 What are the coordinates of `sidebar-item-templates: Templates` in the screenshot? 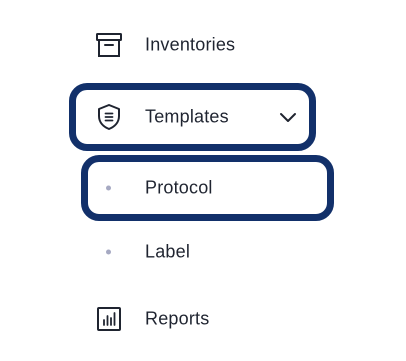 It's located at (203, 117).